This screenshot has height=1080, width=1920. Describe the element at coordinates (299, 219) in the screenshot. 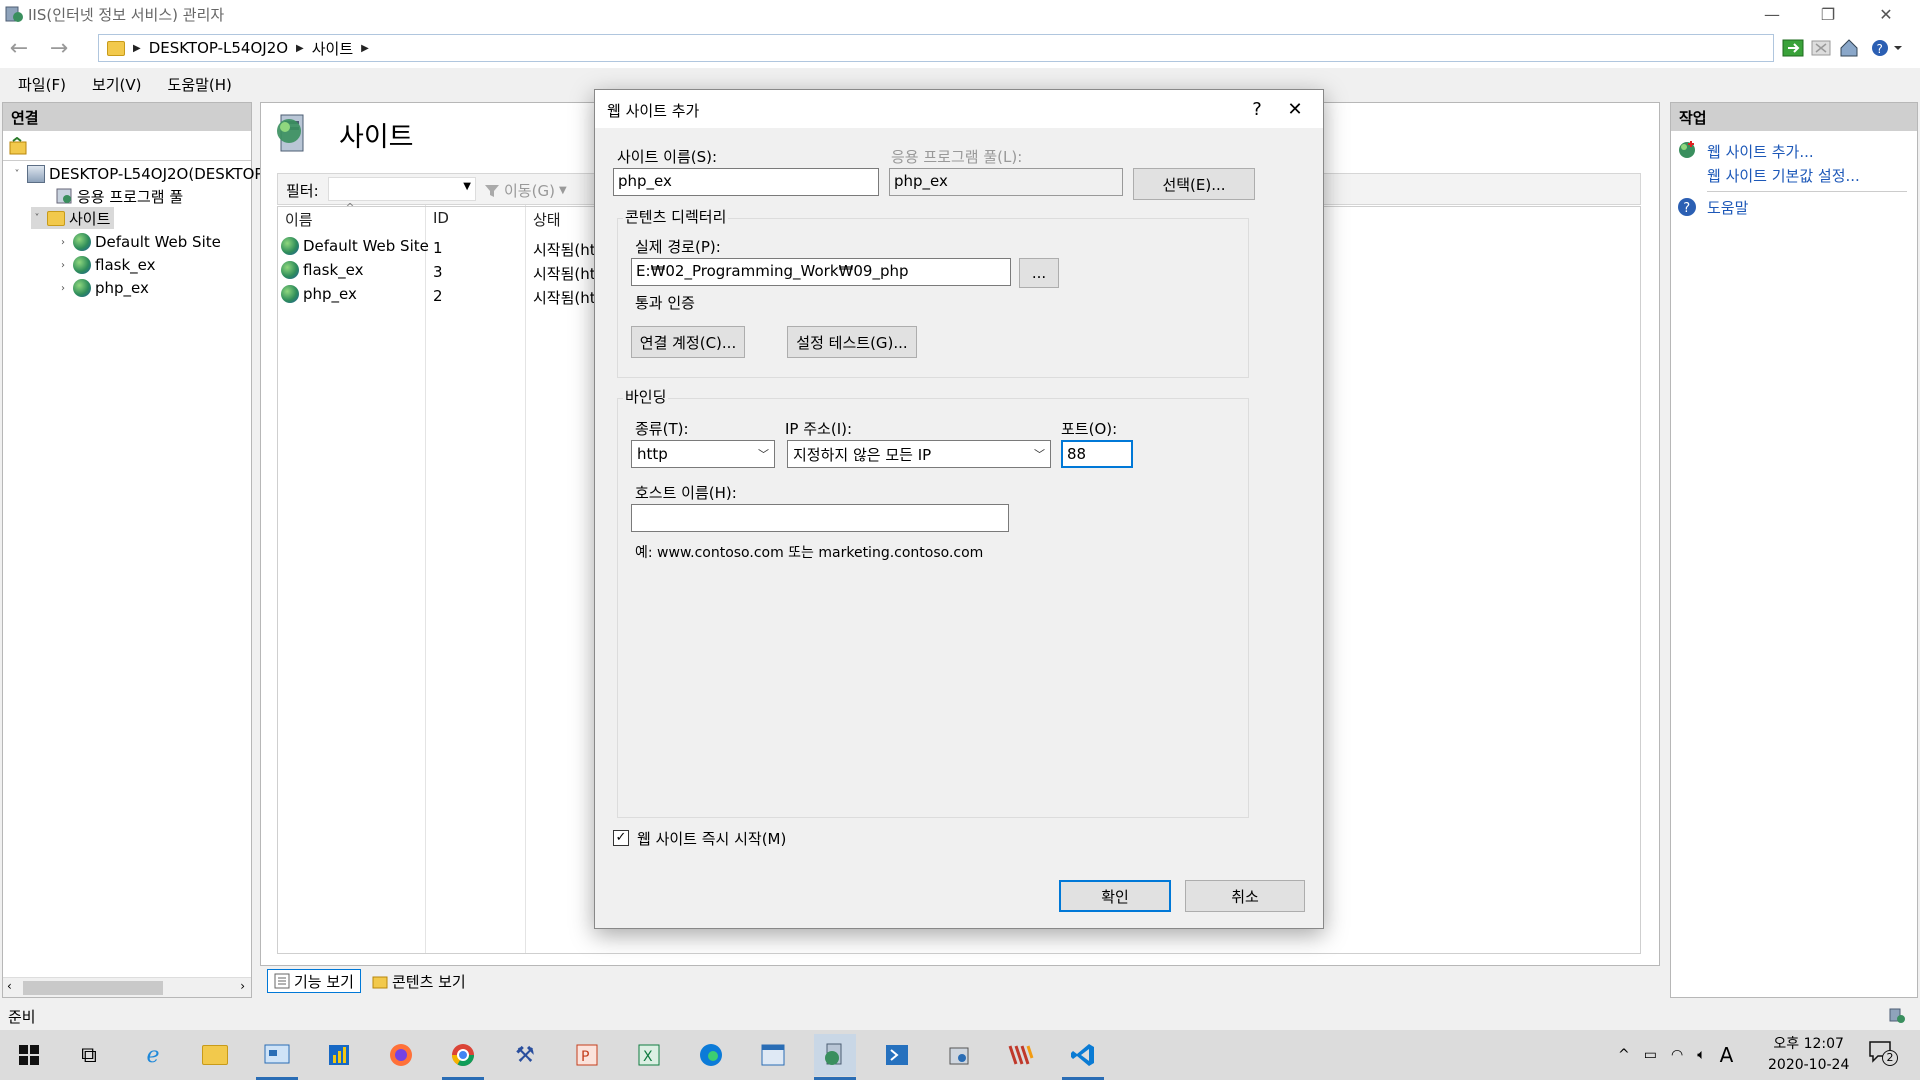

I see `column-header-name: 이름` at that location.